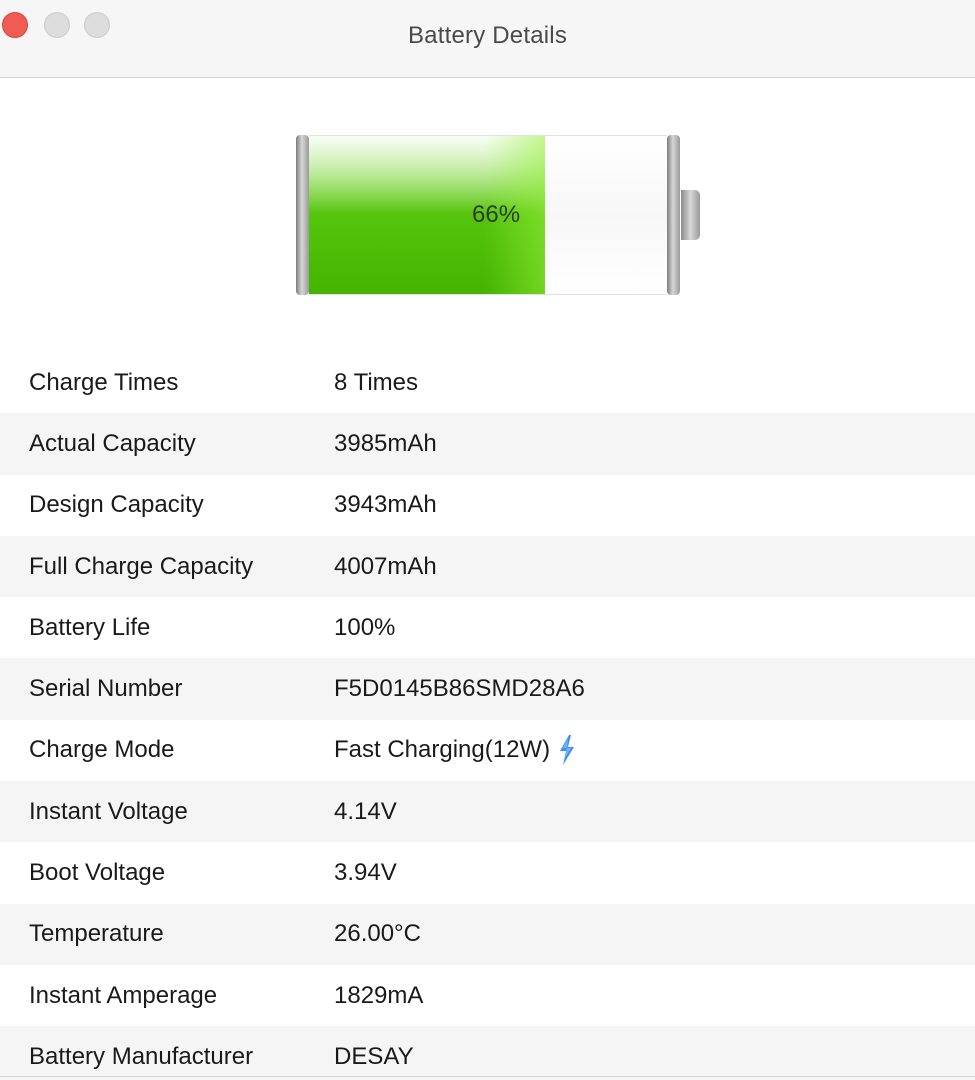 Image resolution: width=975 pixels, height=1080 pixels. I want to click on detail-value: 26.00°C, so click(377, 934).